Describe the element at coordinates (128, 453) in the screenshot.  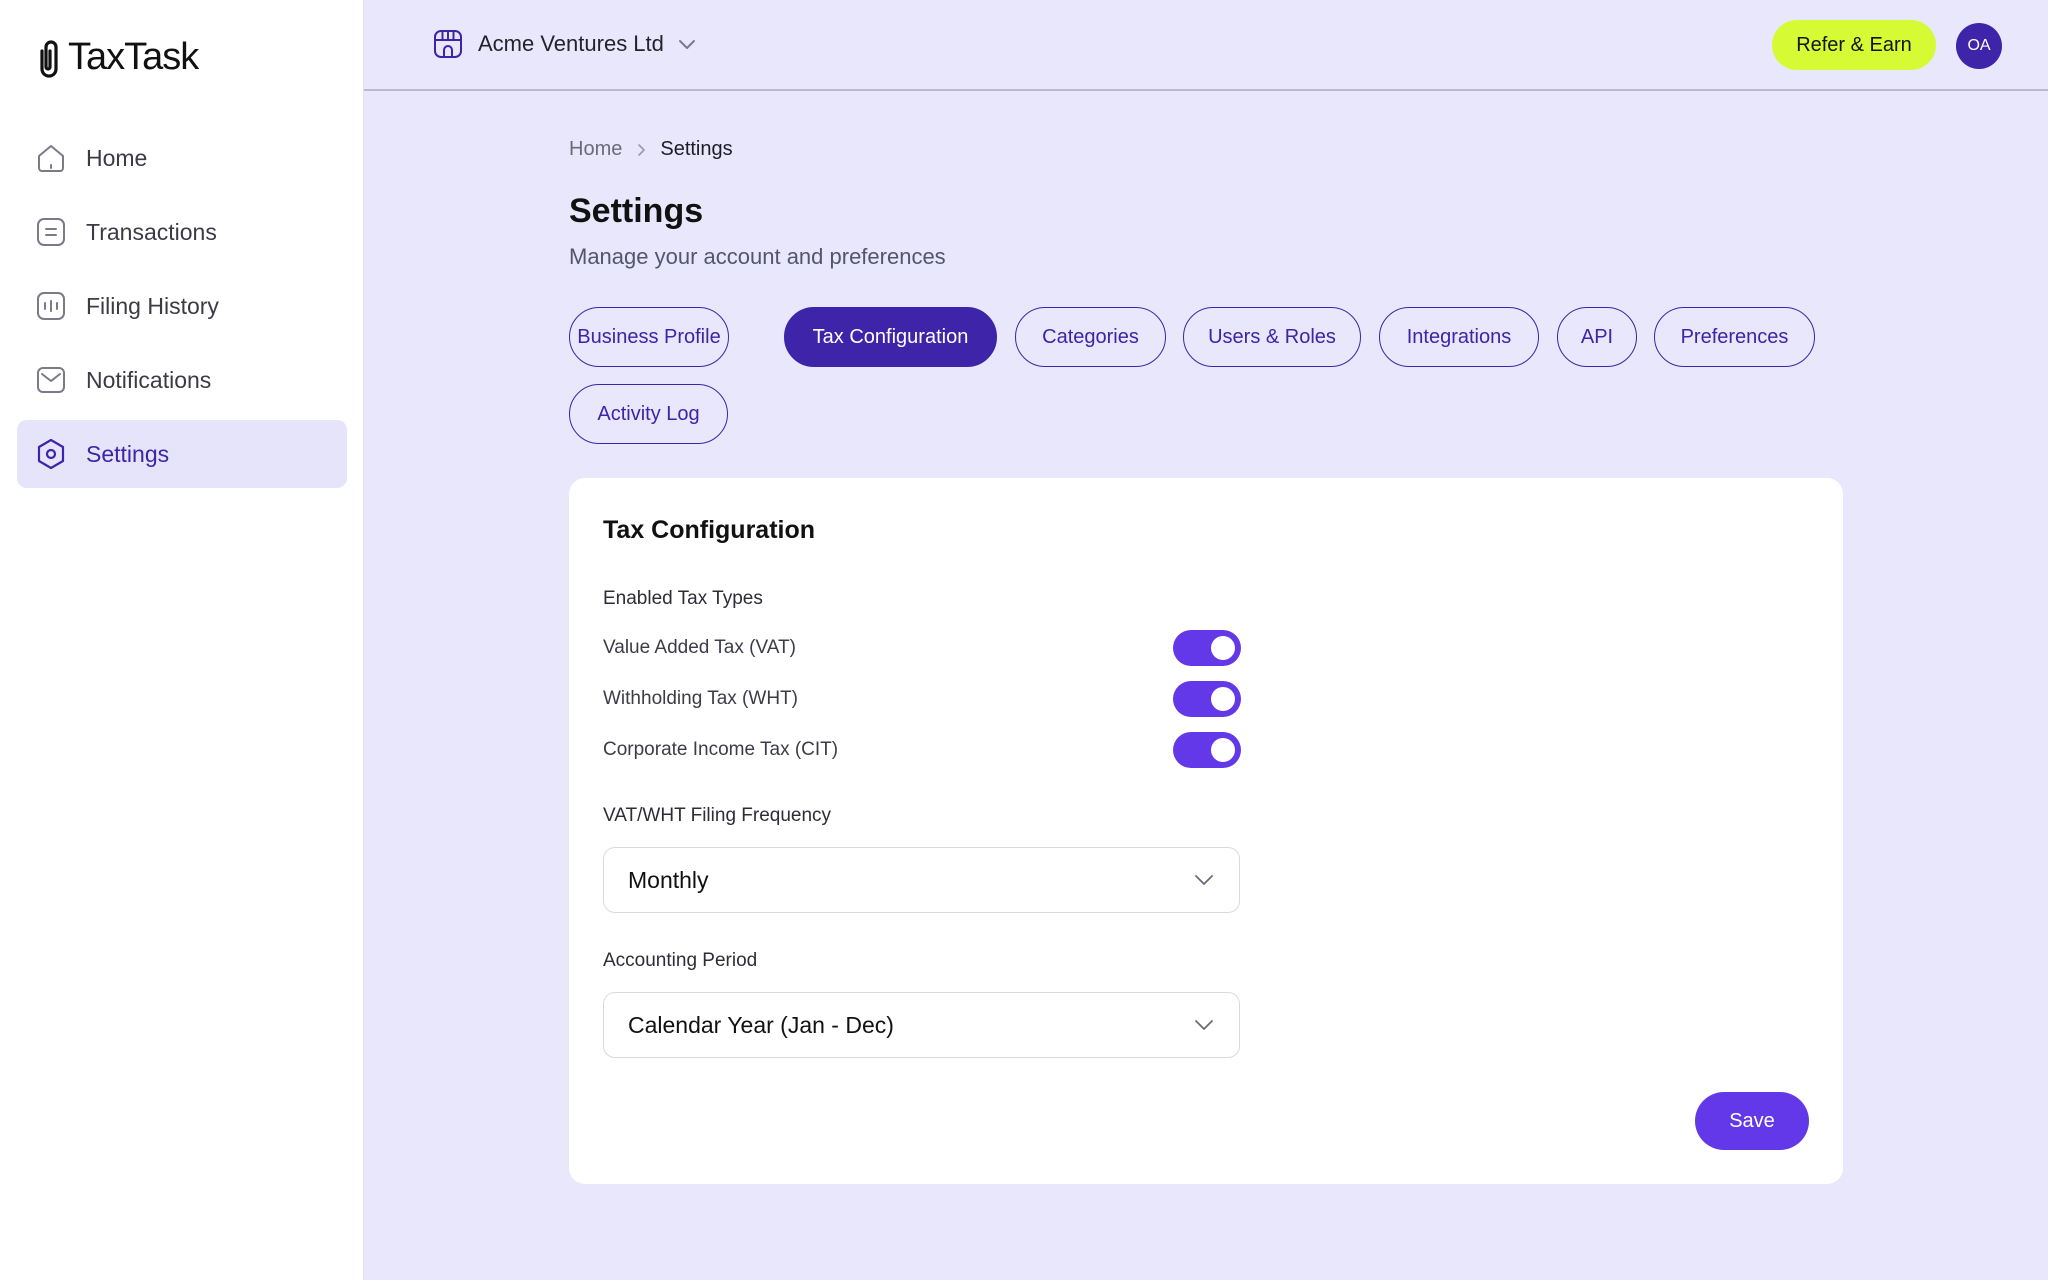
I see `sidebar-item-label: Settings` at that location.